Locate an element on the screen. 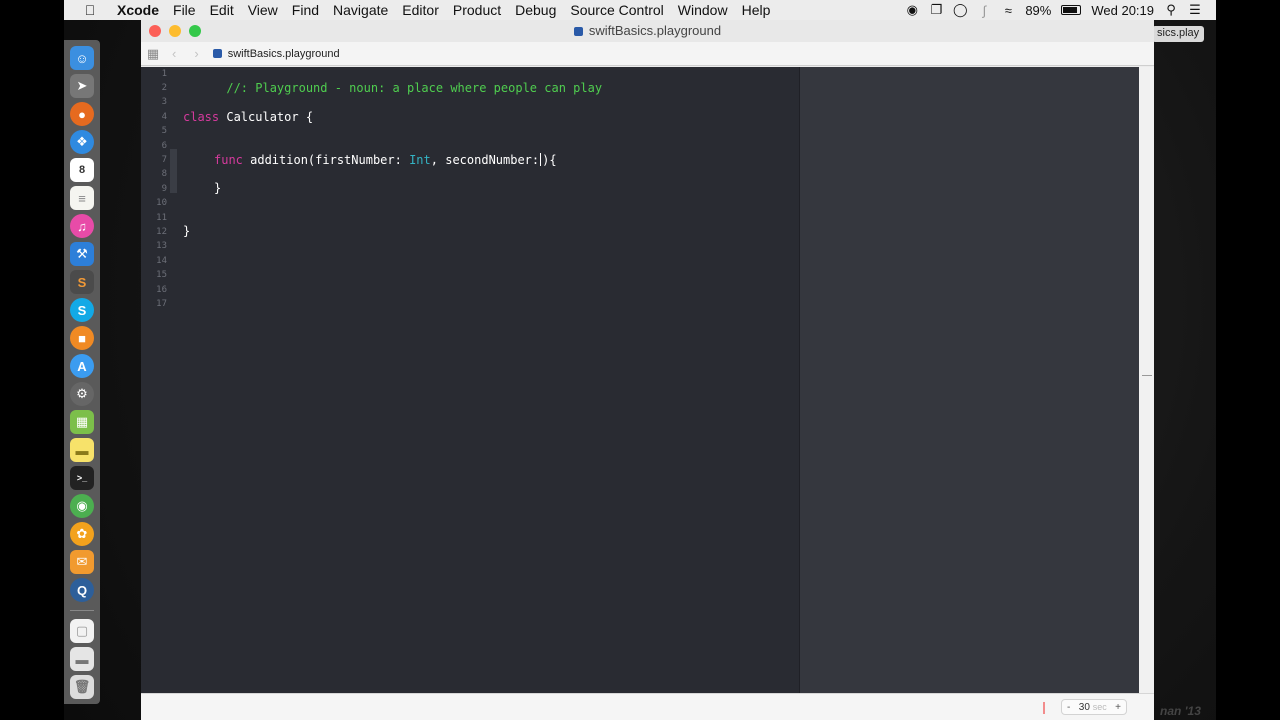 The width and height of the screenshot is (1280, 720). letterbox-left is located at coordinates (32, 360).